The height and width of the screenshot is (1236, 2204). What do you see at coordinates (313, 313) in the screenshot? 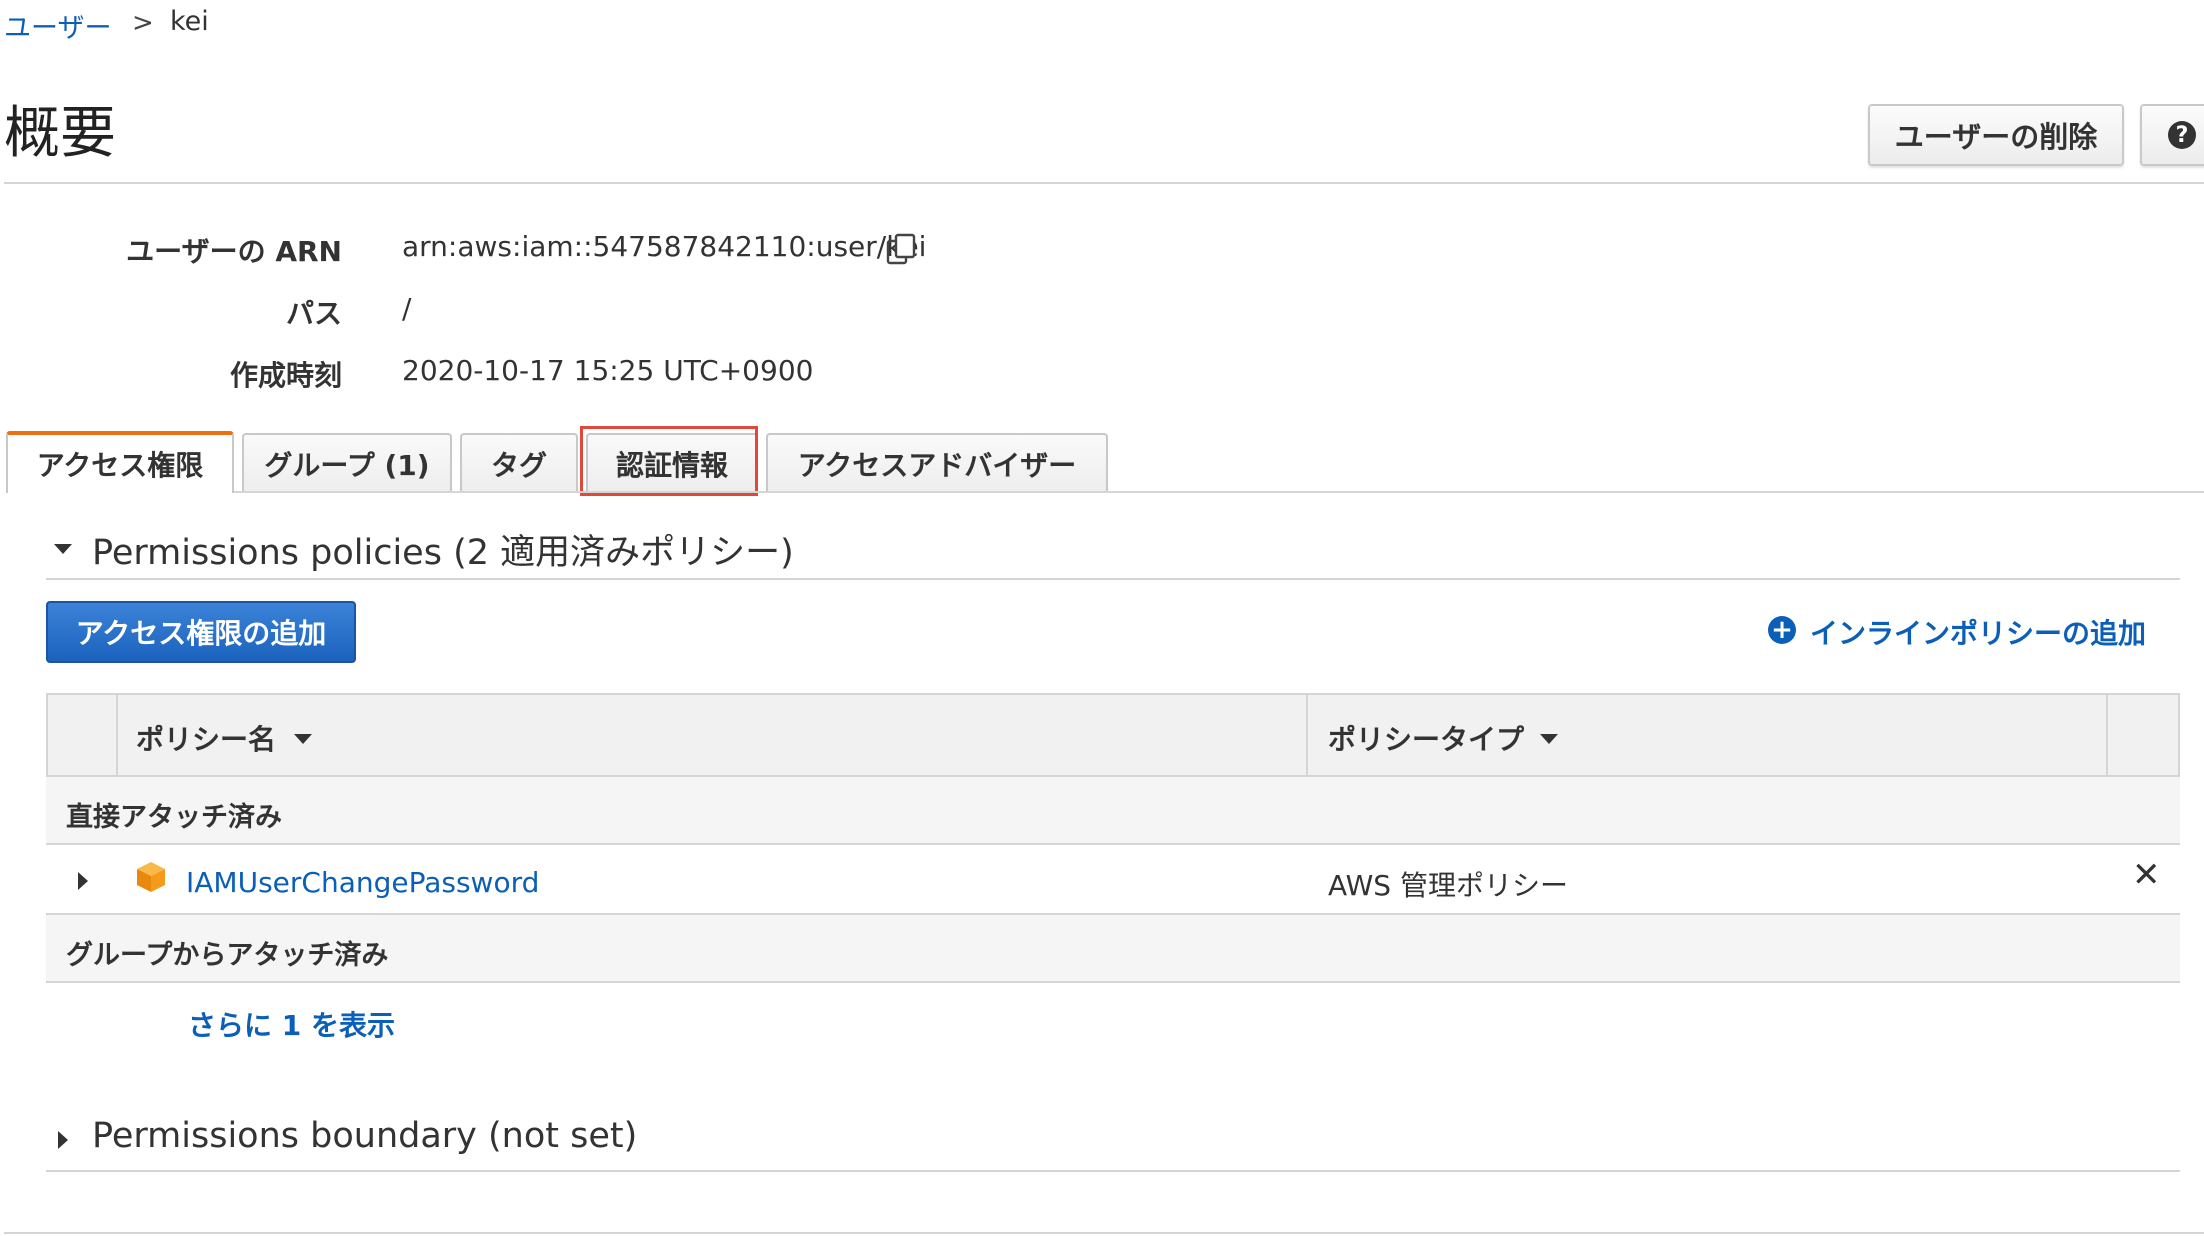
I see `path-label: パス` at bounding box center [313, 313].